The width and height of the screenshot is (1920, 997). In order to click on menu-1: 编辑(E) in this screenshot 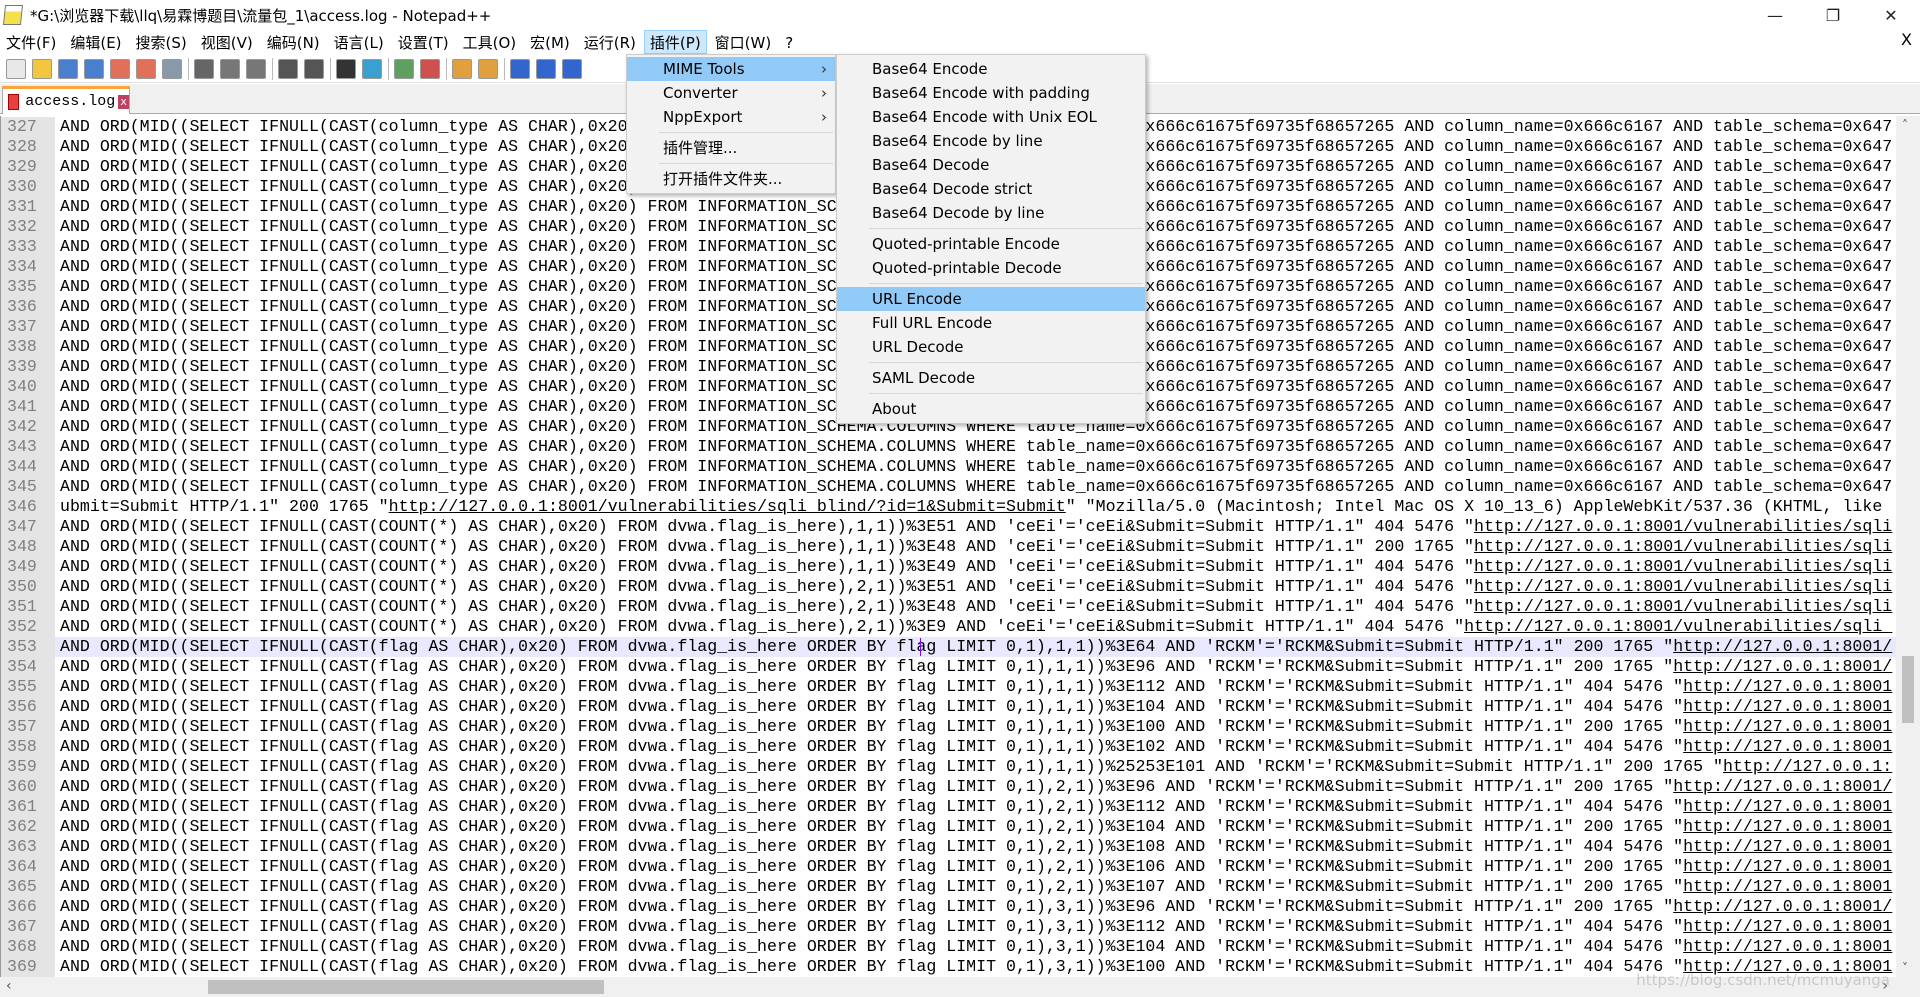, I will do `click(95, 42)`.